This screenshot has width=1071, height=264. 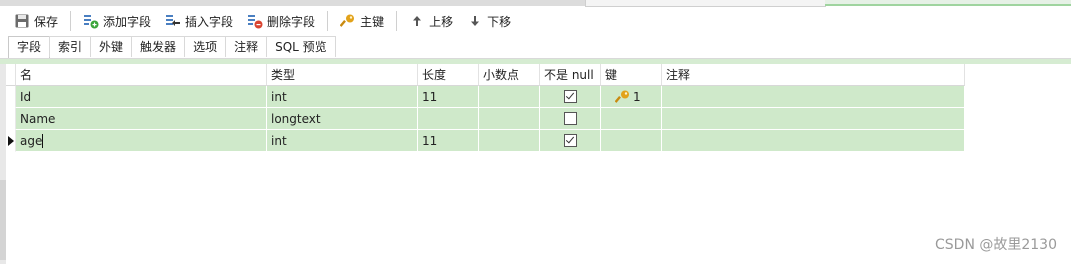 I want to click on primary-key-icon, so click(x=623, y=97).